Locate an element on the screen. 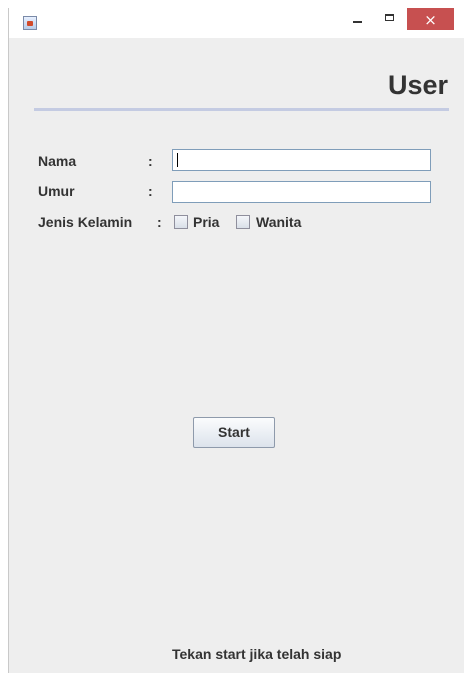  gender-colon: : is located at coordinates (159, 222).